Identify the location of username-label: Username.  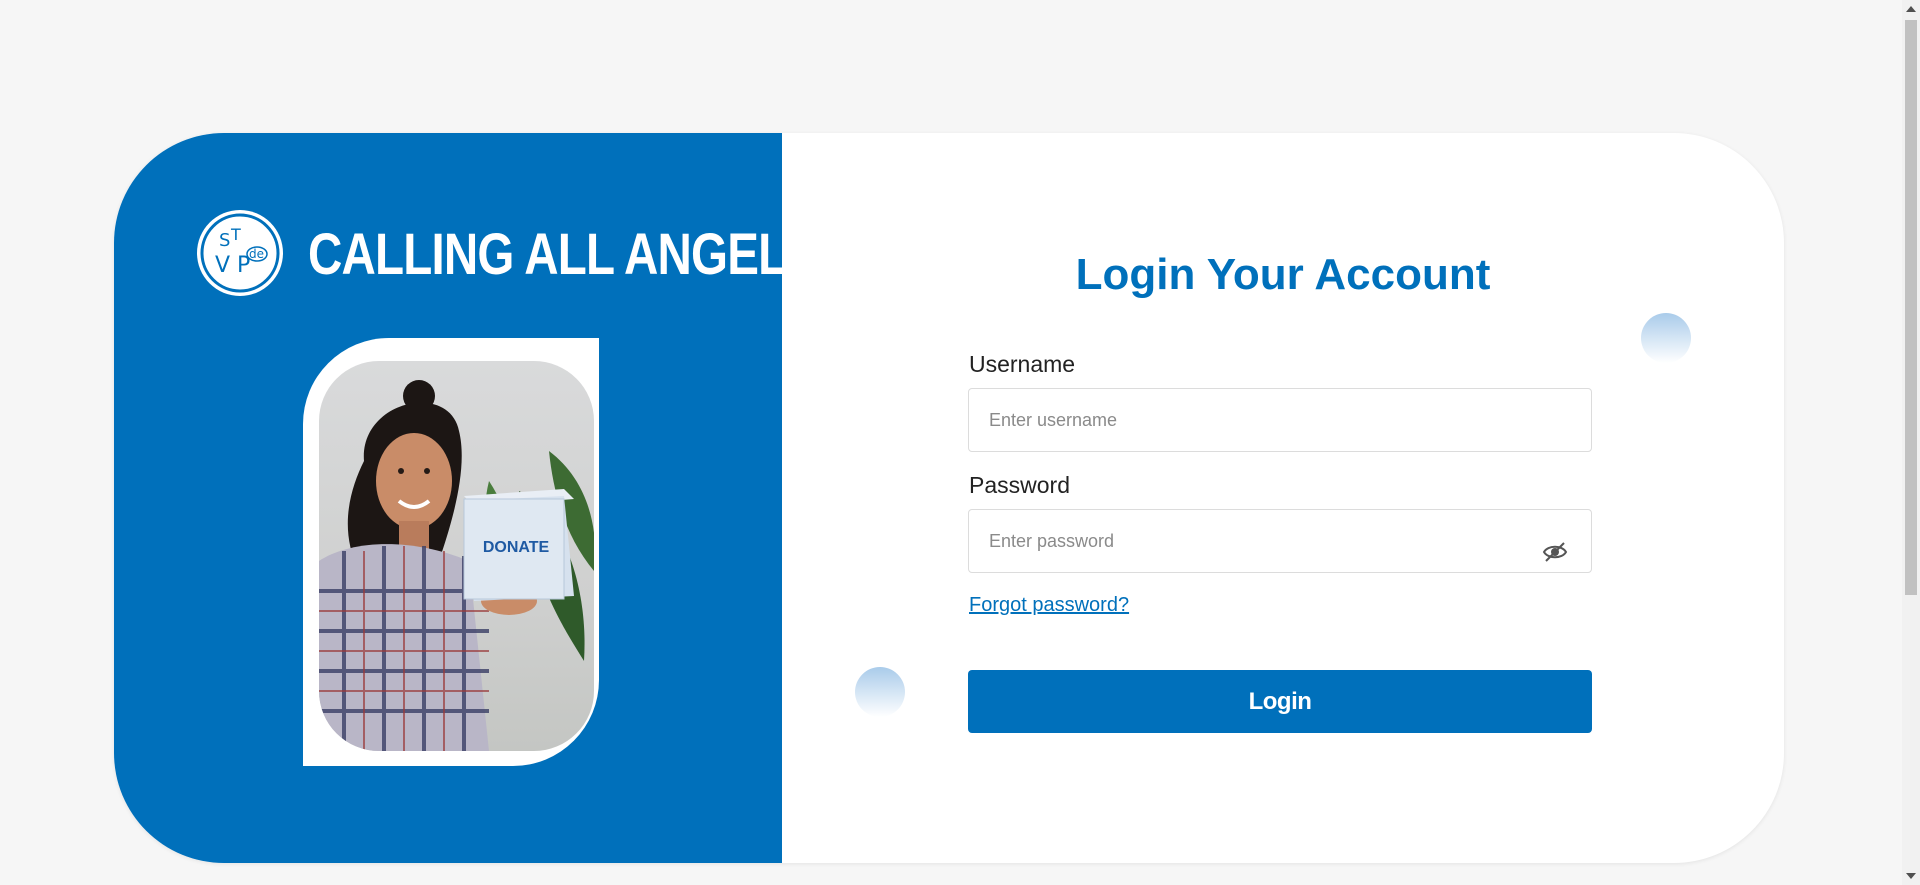
(1022, 364).